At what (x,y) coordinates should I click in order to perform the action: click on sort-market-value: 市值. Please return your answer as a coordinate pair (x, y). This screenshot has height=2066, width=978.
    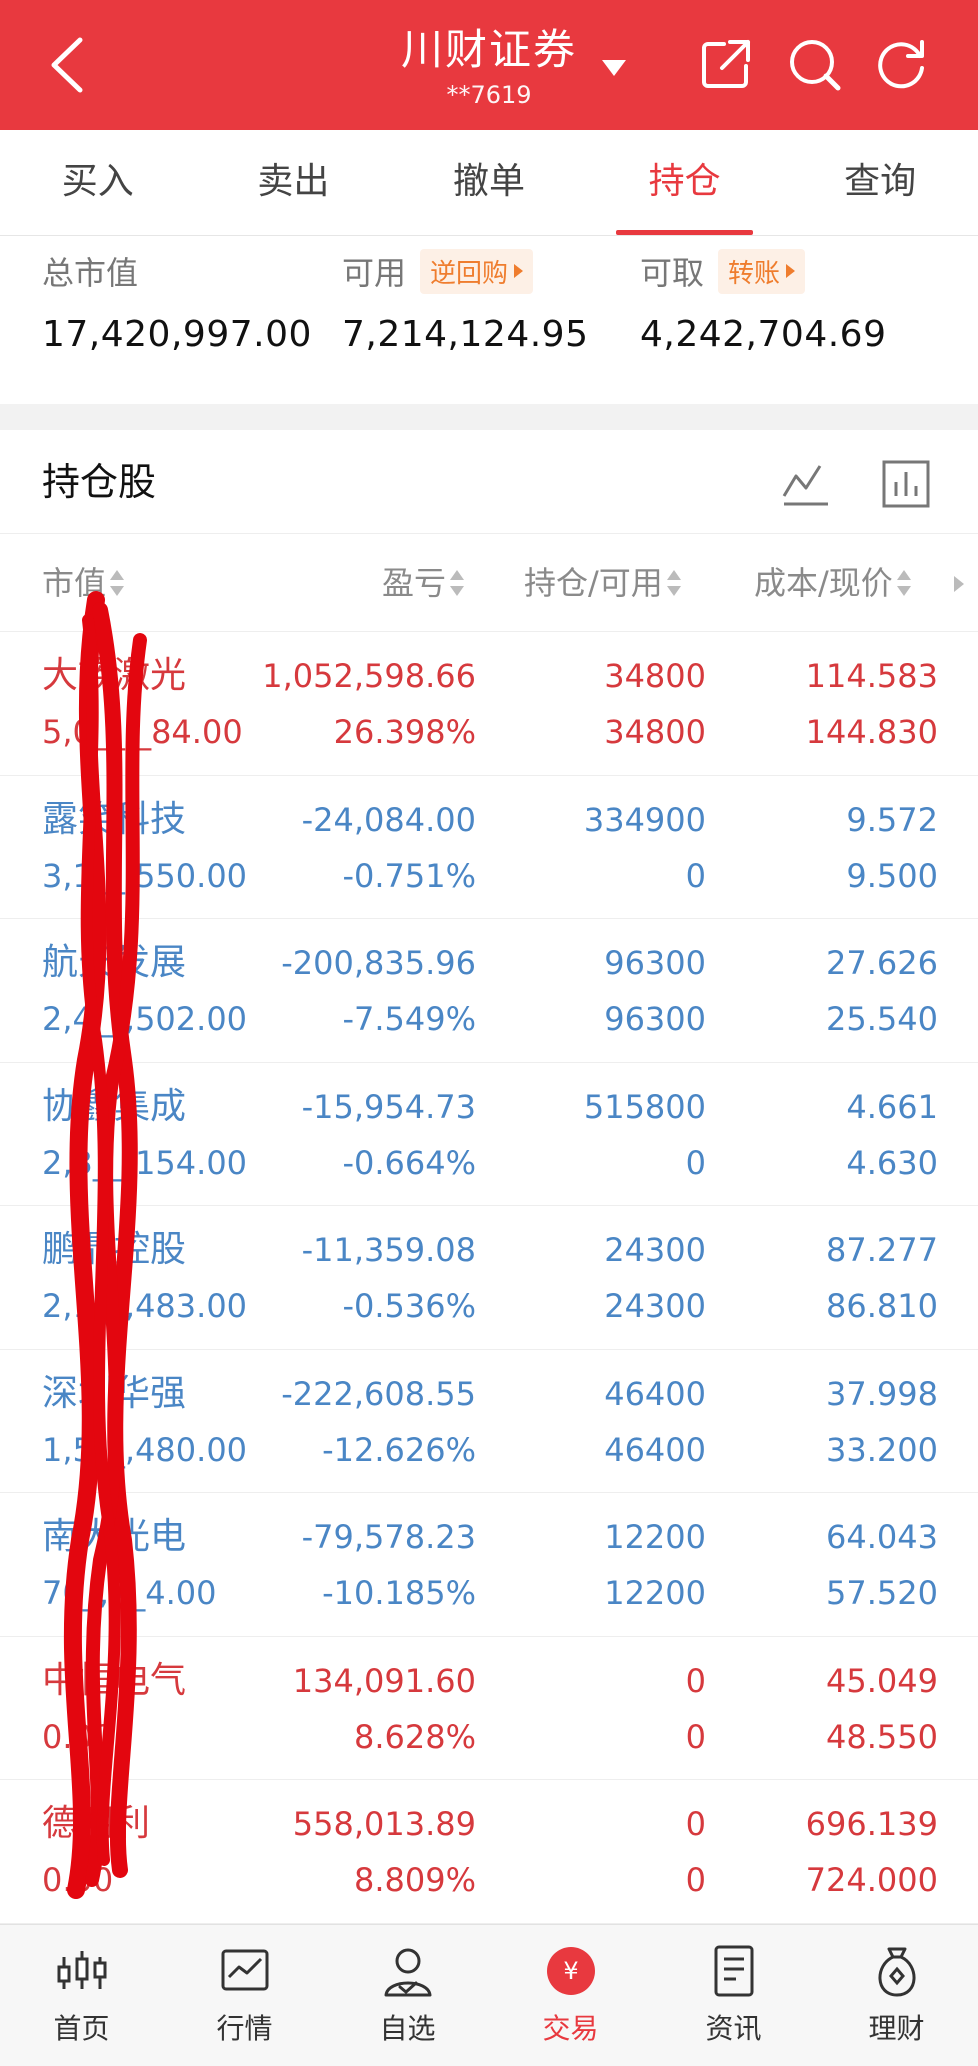
    Looking at the image, I should click on (83, 583).